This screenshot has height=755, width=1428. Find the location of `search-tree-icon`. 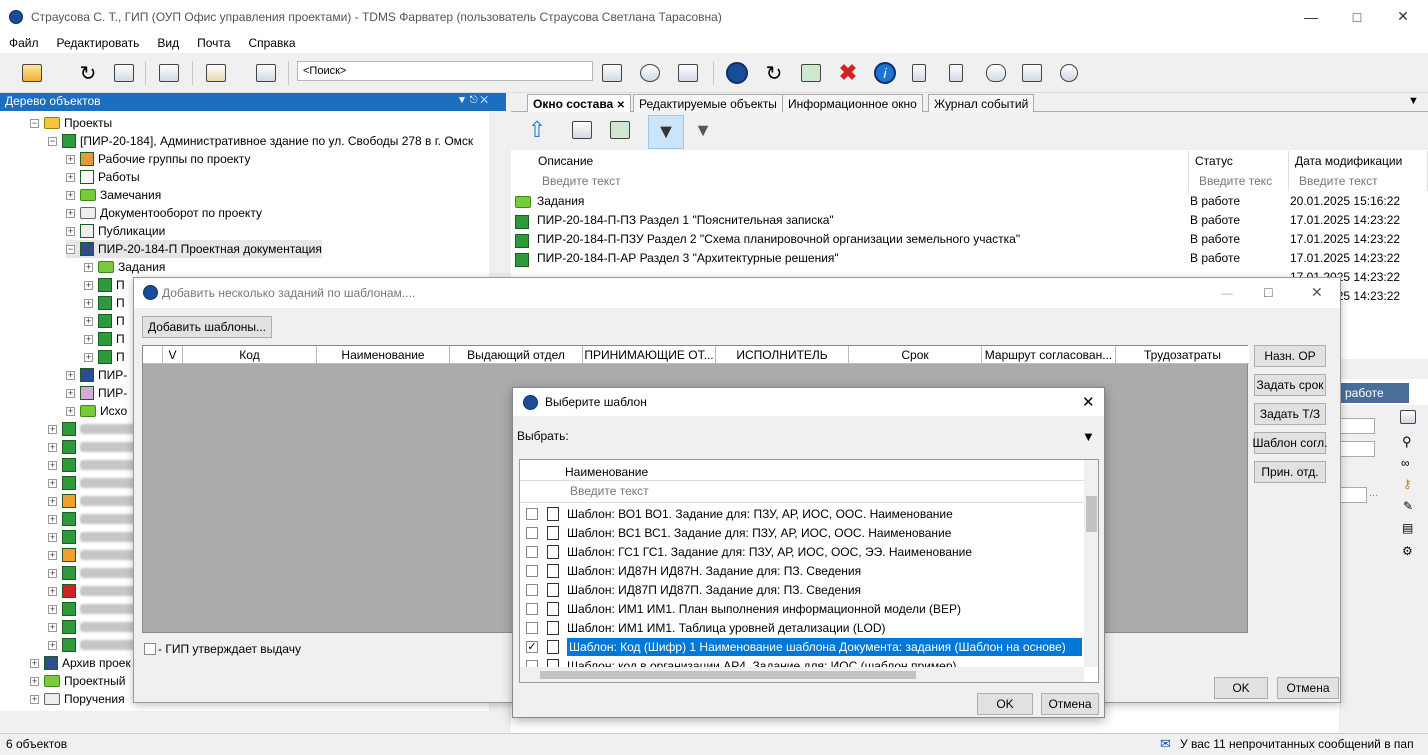

search-tree-icon is located at coordinates (582, 130).